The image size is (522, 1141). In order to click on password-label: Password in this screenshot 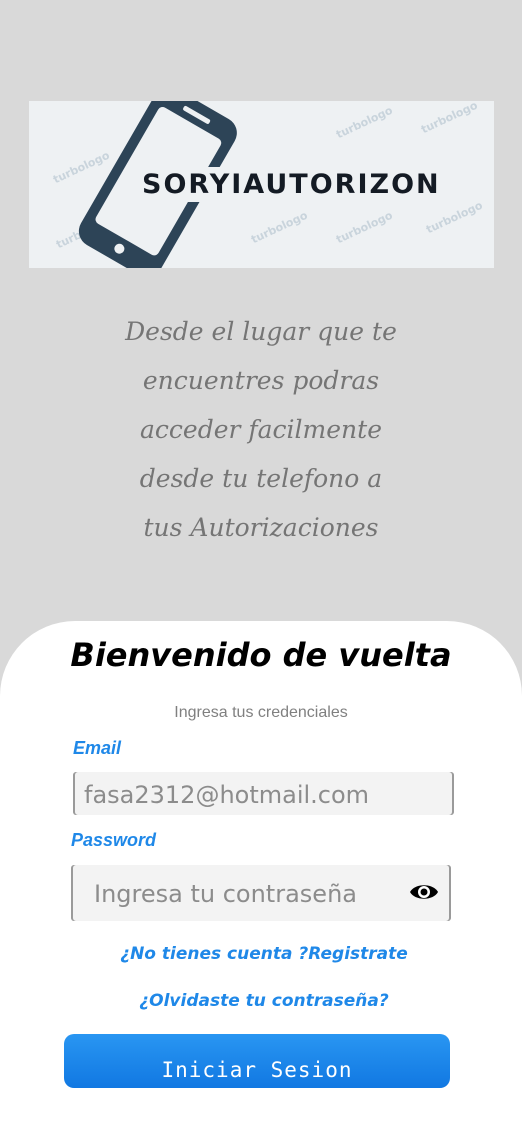, I will do `click(114, 840)`.